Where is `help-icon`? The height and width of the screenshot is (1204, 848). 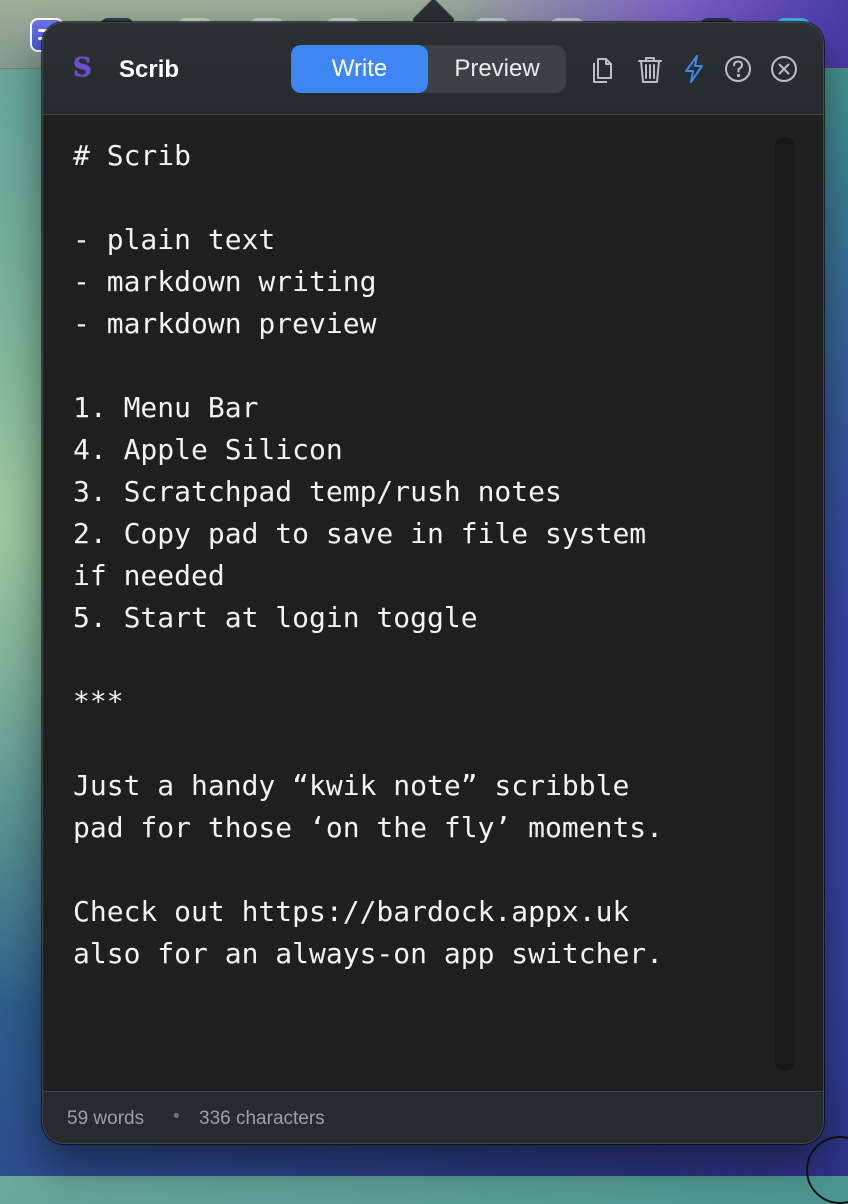 help-icon is located at coordinates (738, 69).